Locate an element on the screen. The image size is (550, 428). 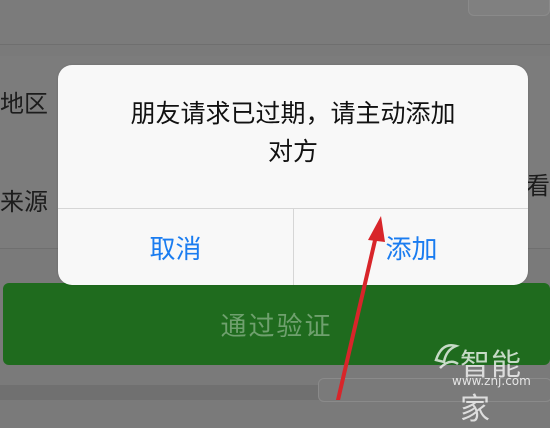
cancel-button: 取消 is located at coordinates (175, 247).